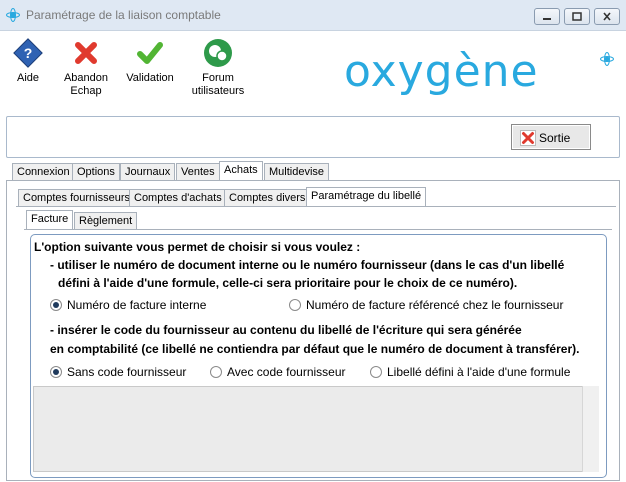  I want to click on close-icon, so click(607, 16).